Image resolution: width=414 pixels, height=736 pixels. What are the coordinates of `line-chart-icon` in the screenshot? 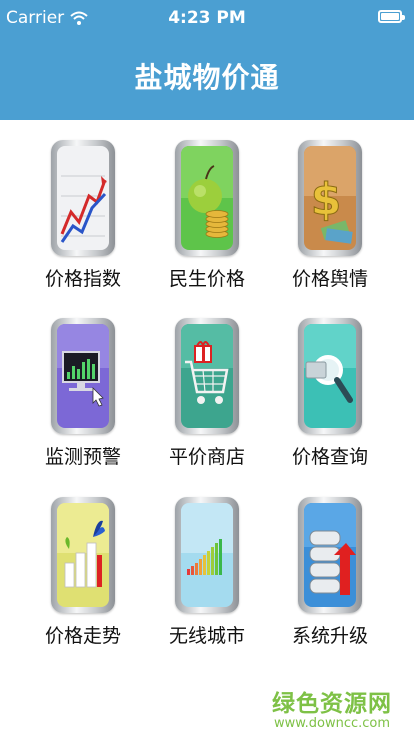 It's located at (83, 198).